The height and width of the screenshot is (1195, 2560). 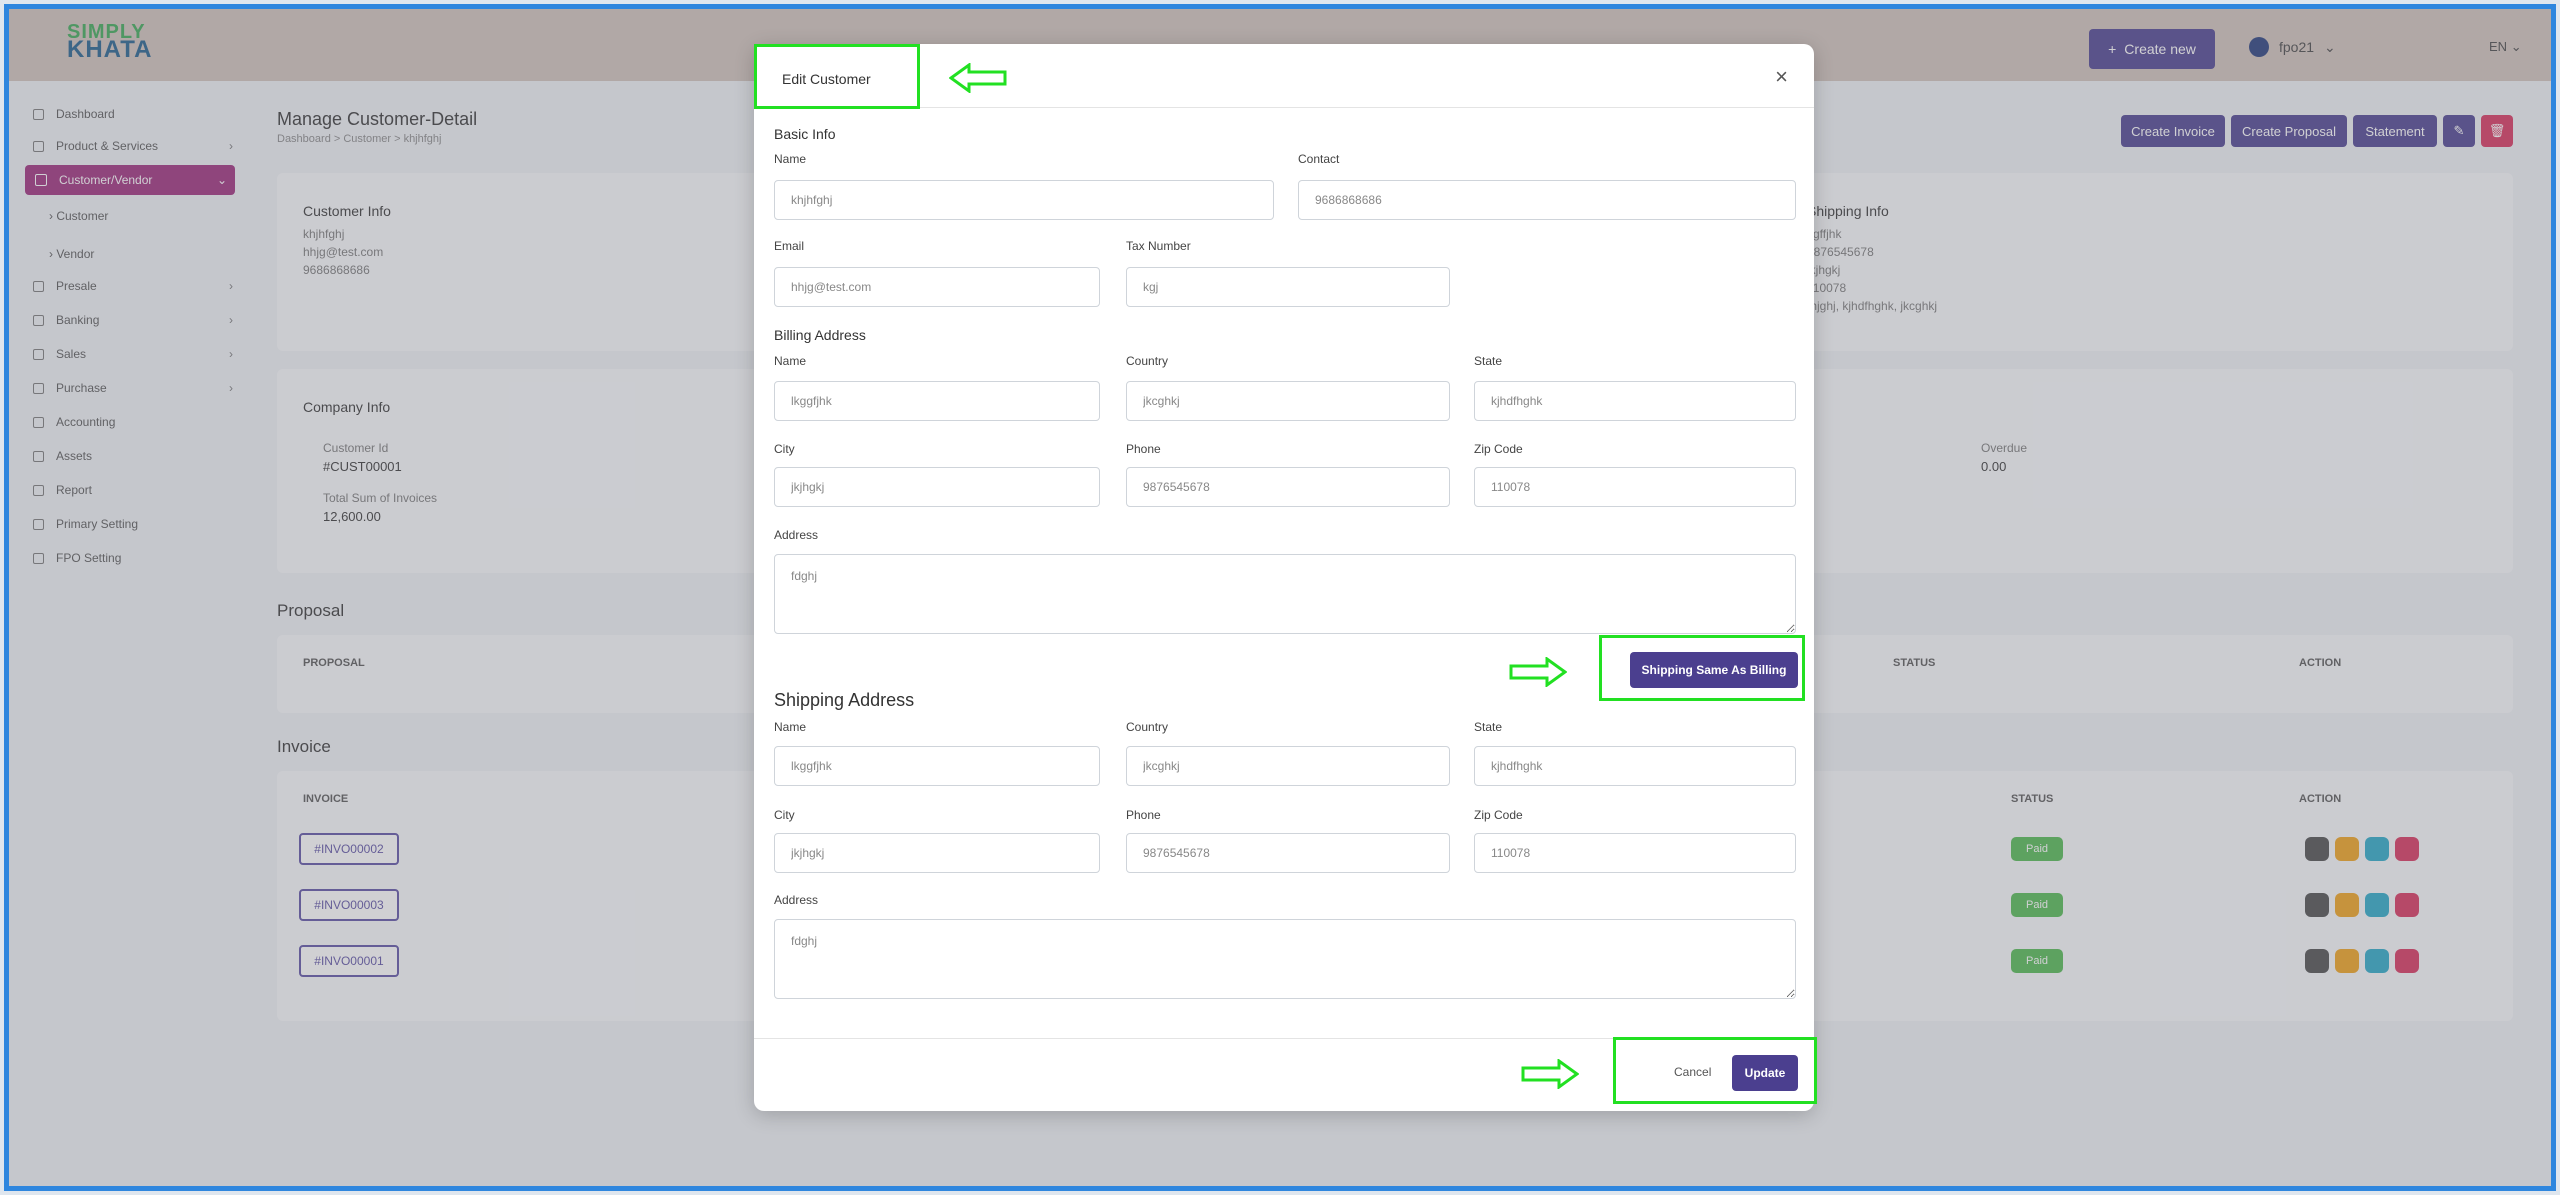 What do you see at coordinates (937, 401) in the screenshot?
I see `billing-name-input` at bounding box center [937, 401].